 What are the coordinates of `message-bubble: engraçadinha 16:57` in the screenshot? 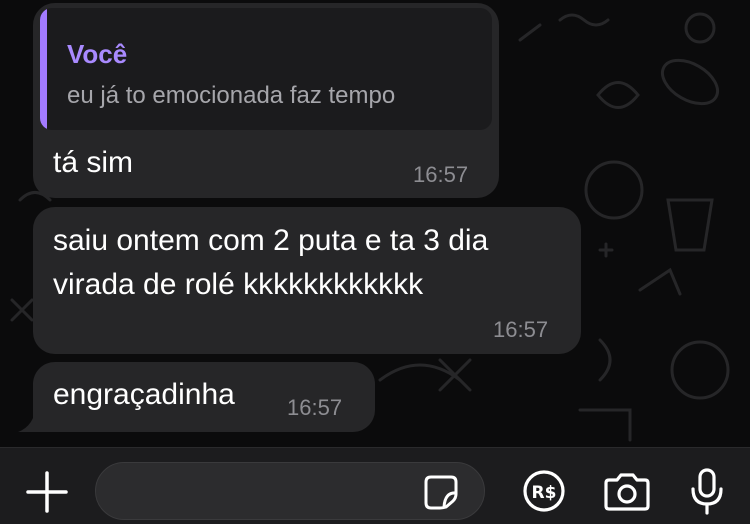 It's located at (204, 397).